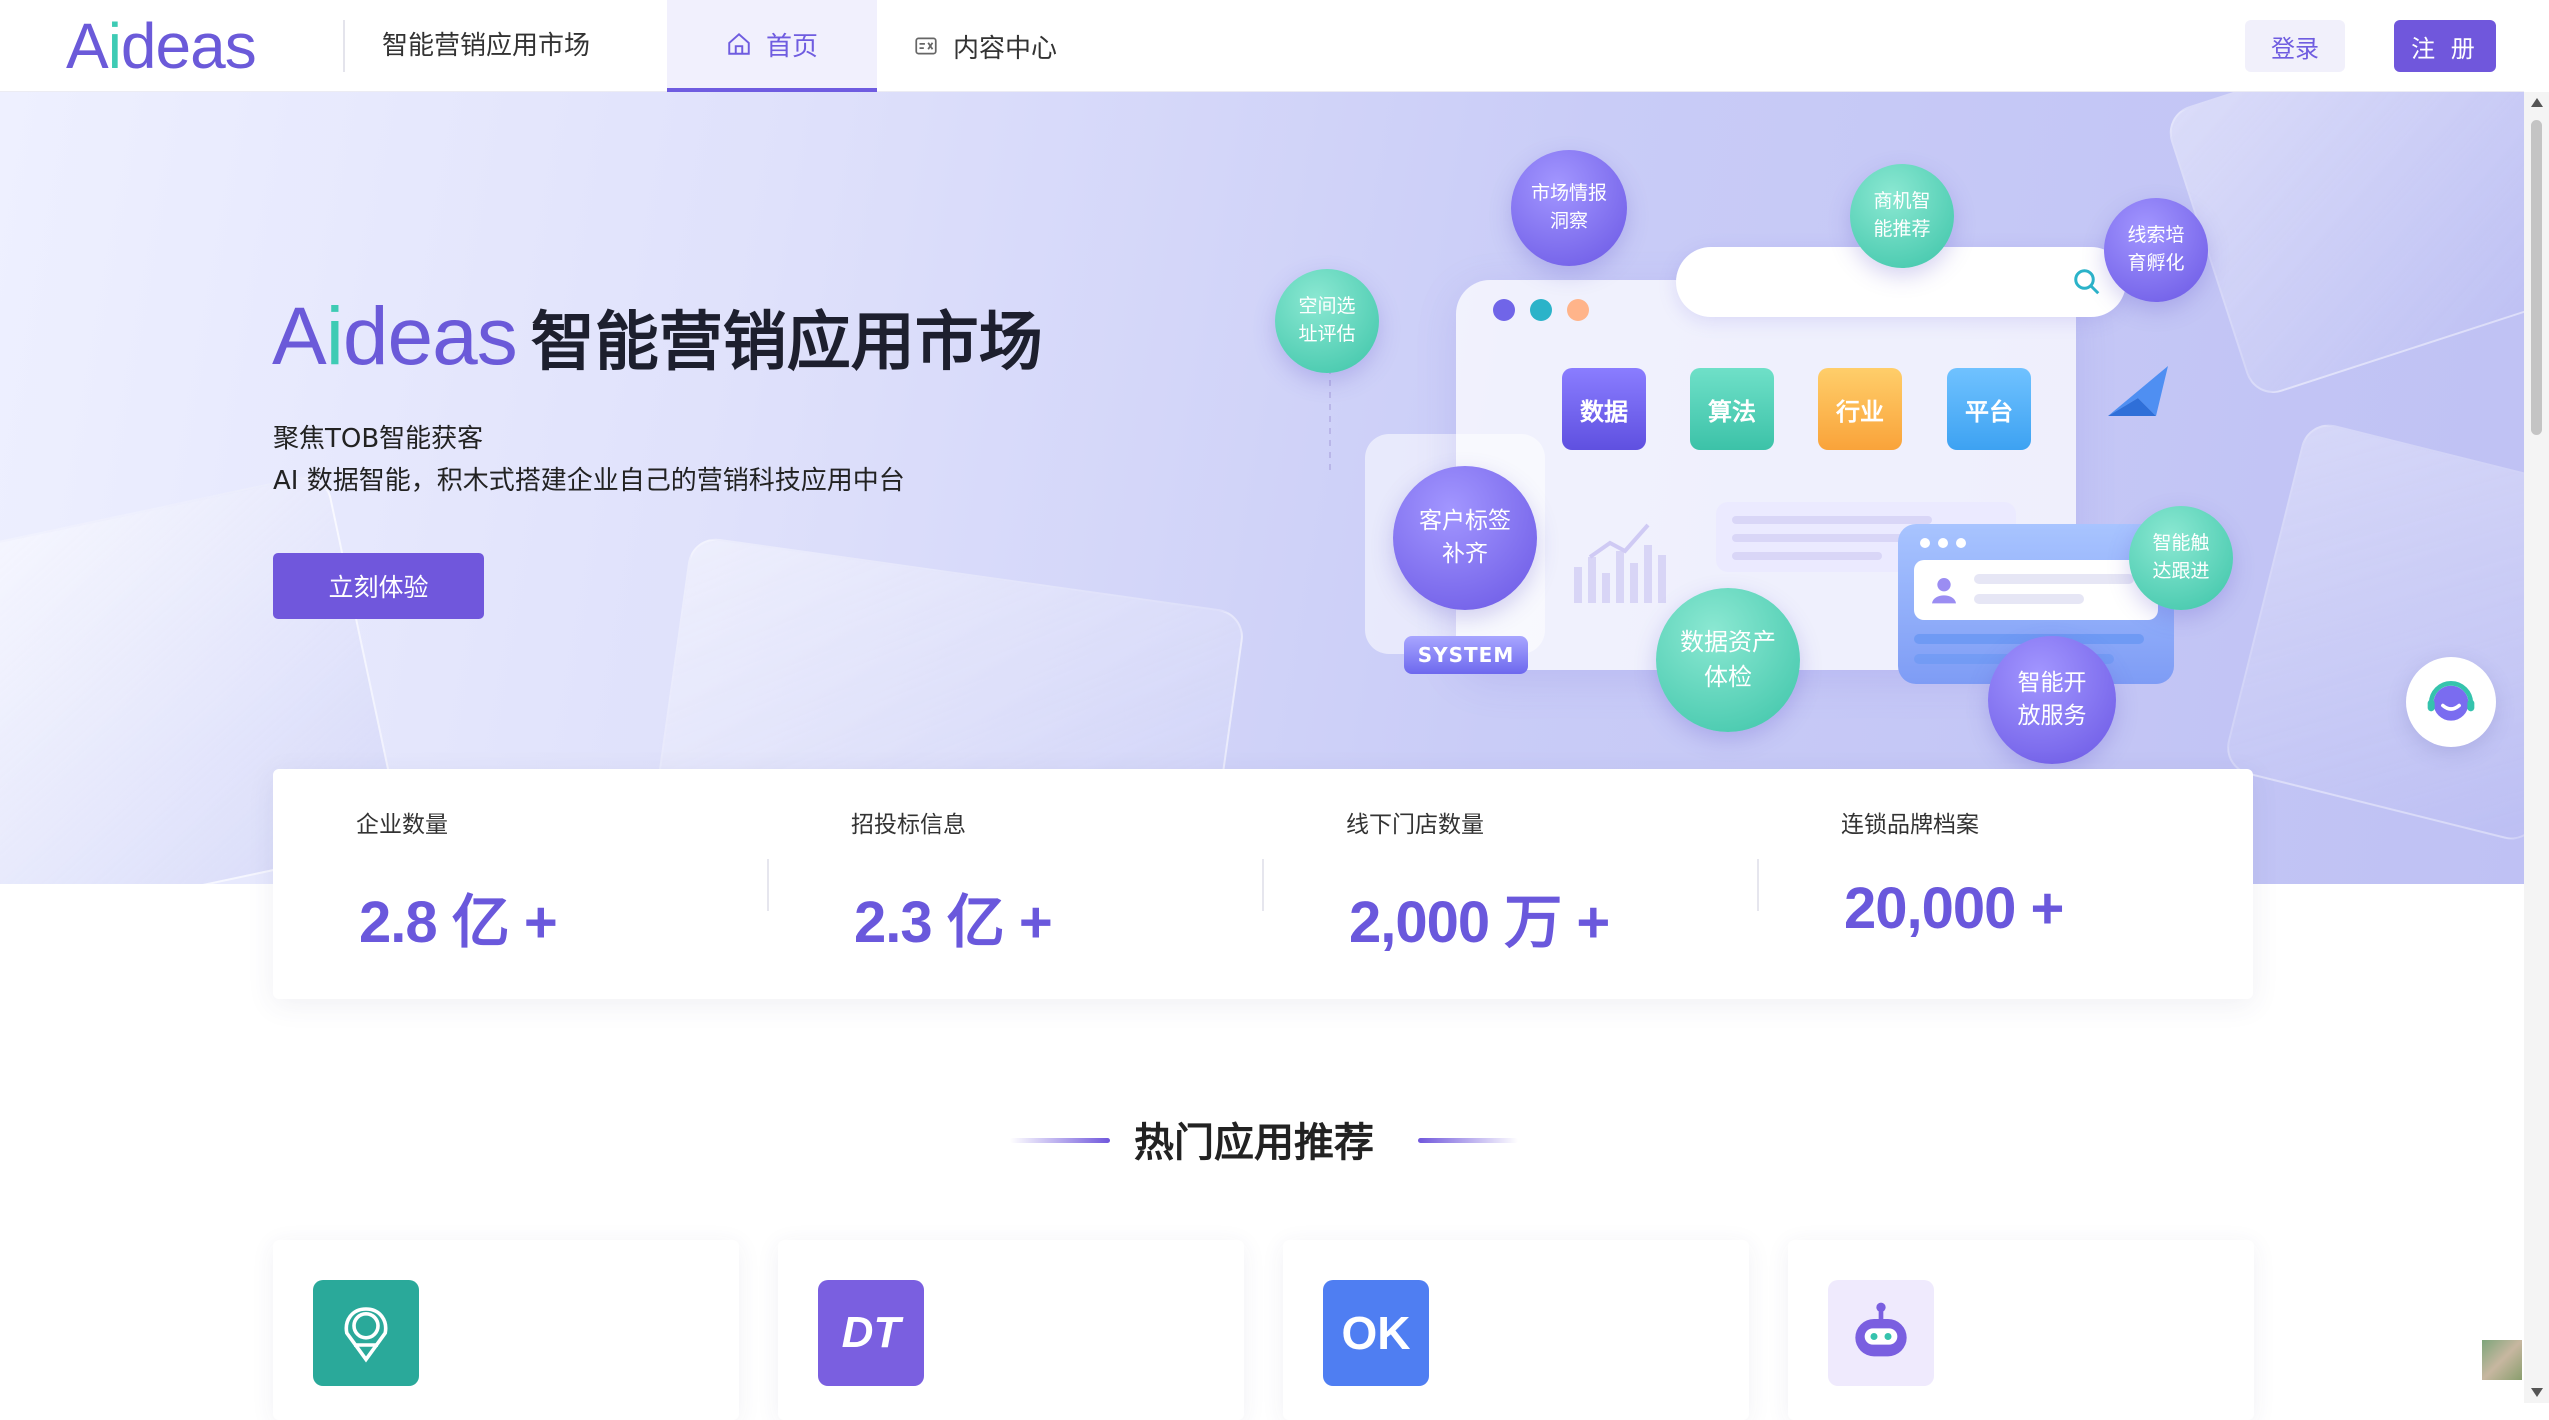  I want to click on stat-chain-brands: 连锁品牌档案 20,000 +, so click(2005, 884).